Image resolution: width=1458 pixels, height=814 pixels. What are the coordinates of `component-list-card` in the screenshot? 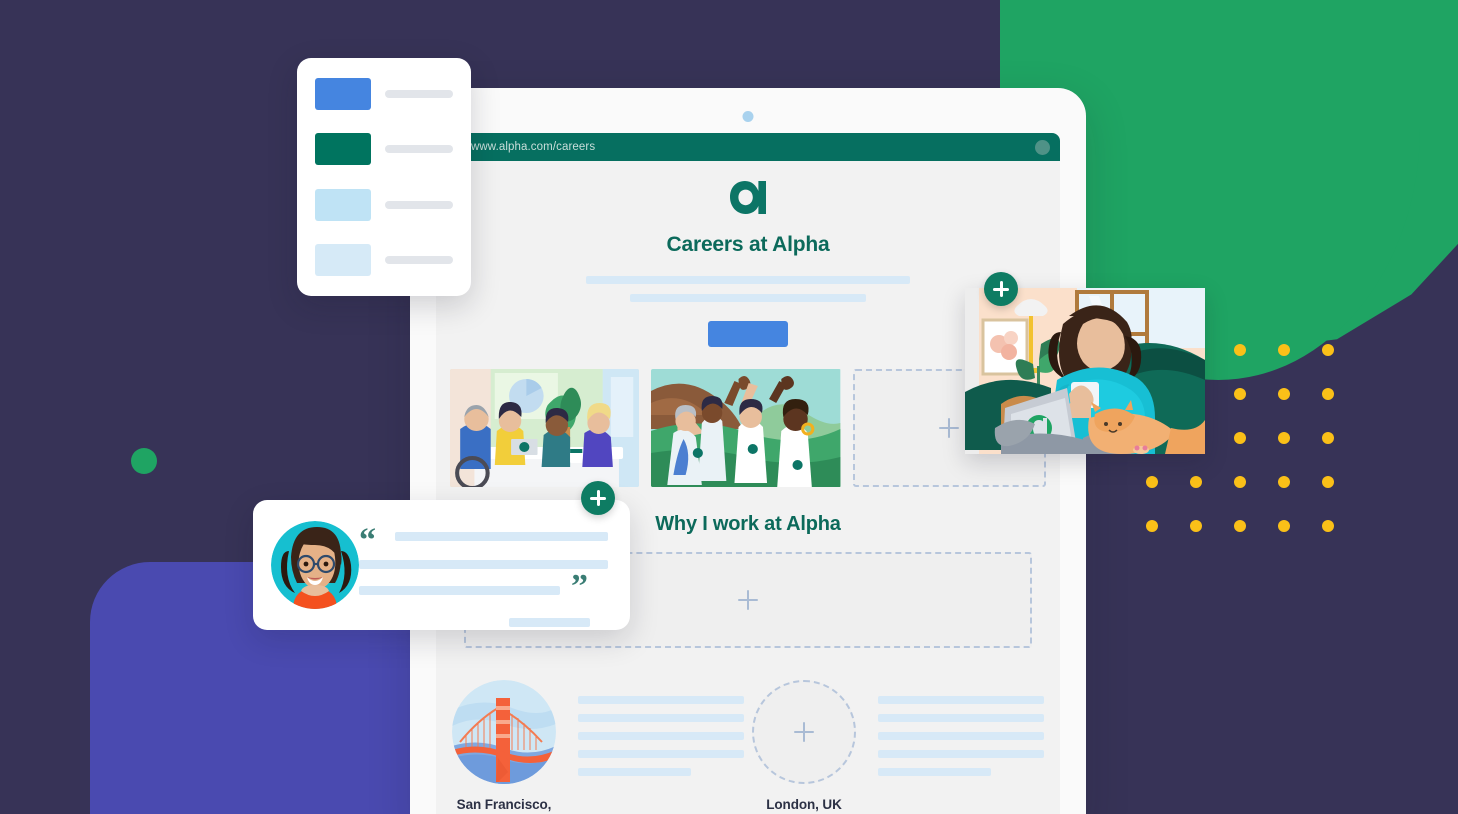 It's located at (384, 177).